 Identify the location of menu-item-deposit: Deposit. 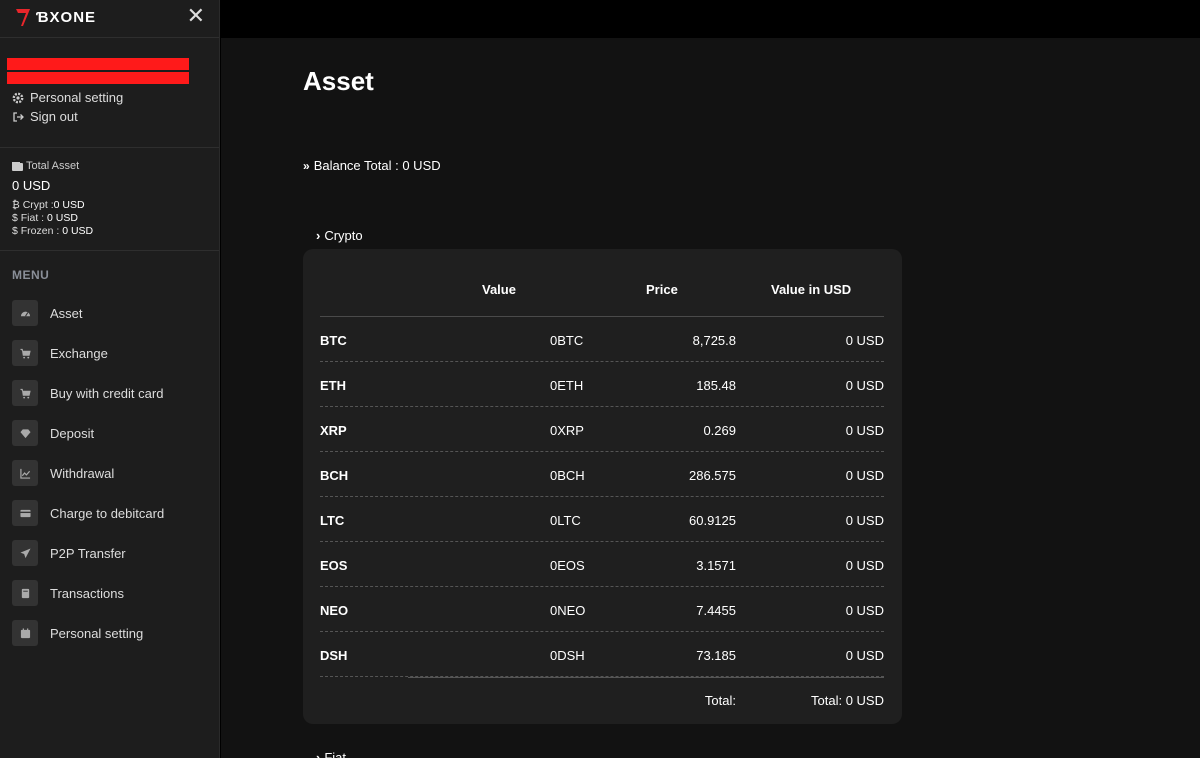
(109, 433).